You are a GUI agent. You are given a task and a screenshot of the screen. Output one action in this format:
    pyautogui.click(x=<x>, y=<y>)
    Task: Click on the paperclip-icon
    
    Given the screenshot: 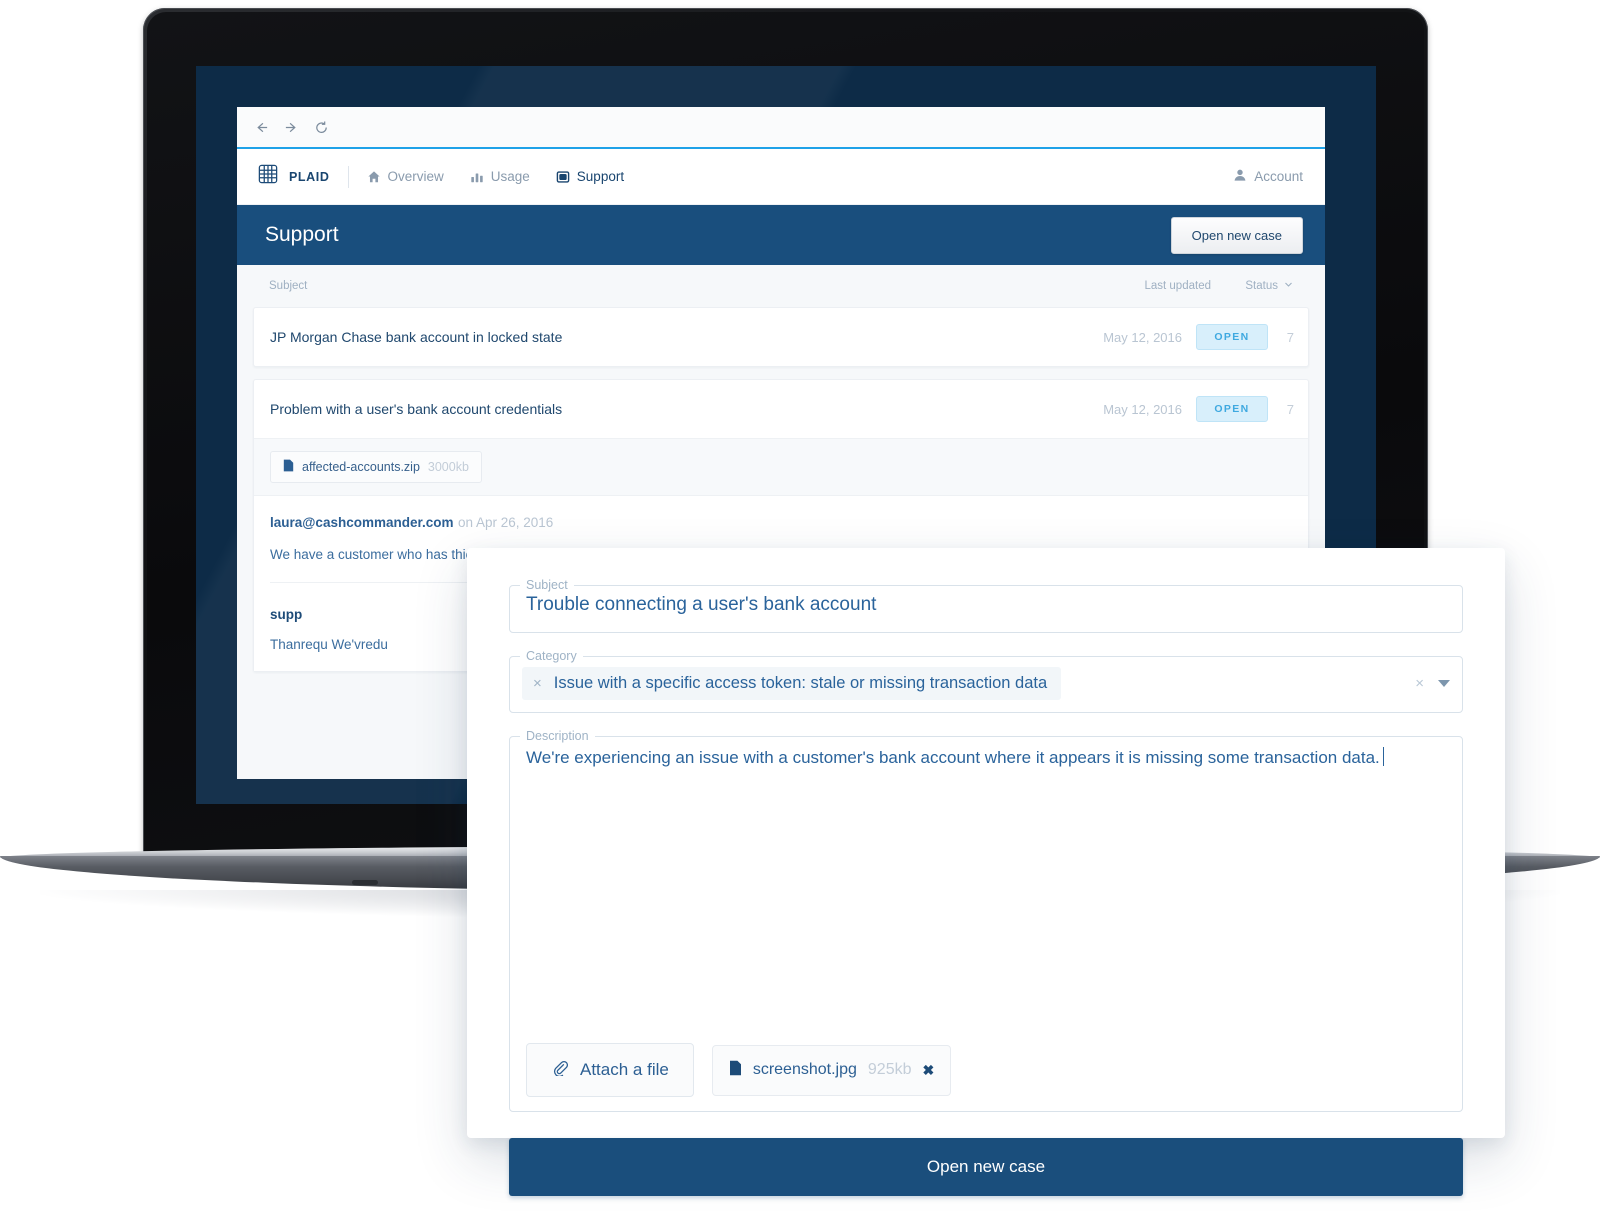 What is the action you would take?
    pyautogui.click(x=560, y=1070)
    